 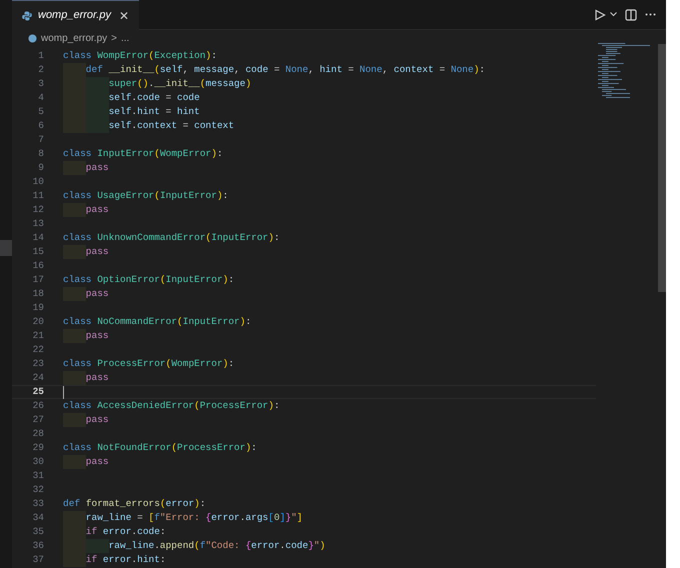 What do you see at coordinates (38, 322) in the screenshot?
I see `line-number: 20` at bounding box center [38, 322].